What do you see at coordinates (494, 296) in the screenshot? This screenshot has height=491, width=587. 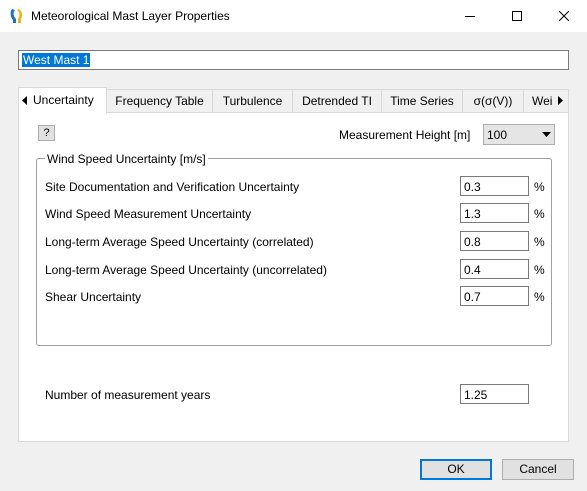 I see `shear-uncertainty-input: 0.7` at bounding box center [494, 296].